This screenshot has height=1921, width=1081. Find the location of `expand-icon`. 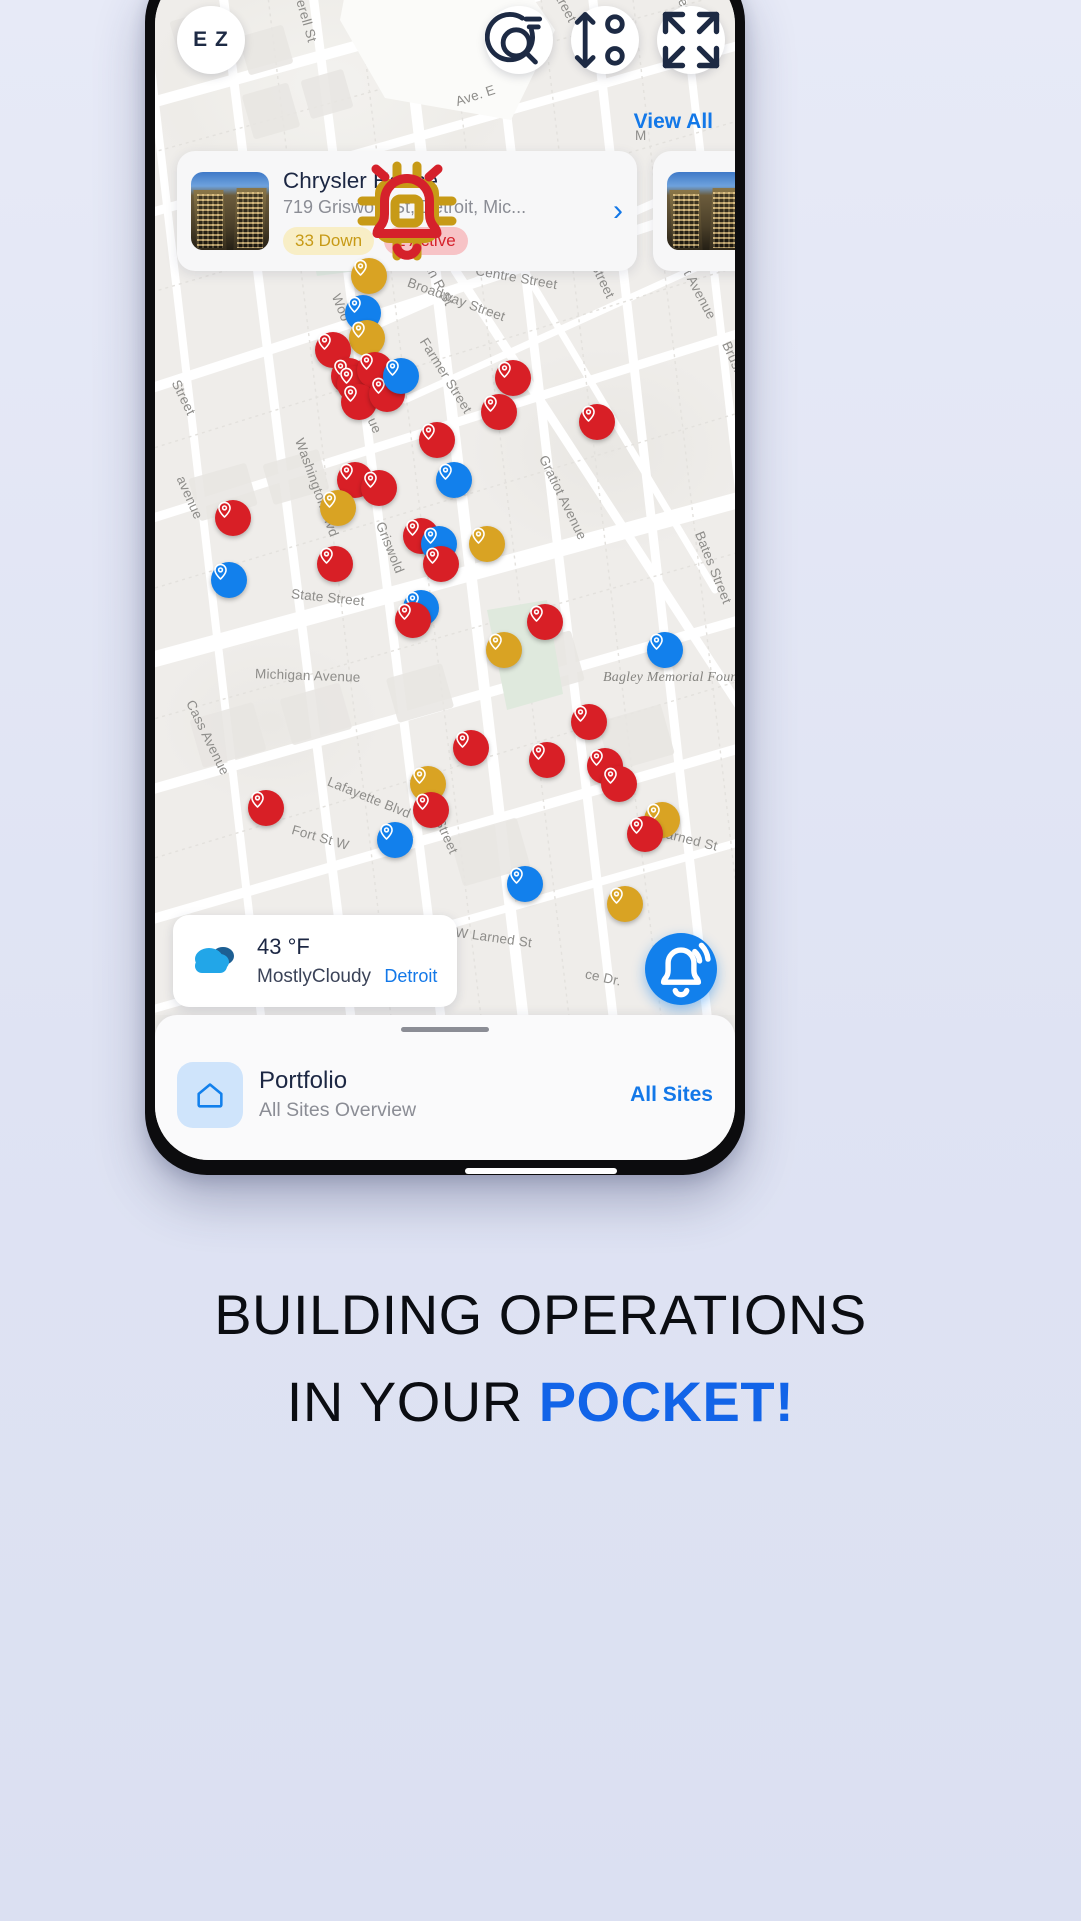

expand-icon is located at coordinates (691, 40).